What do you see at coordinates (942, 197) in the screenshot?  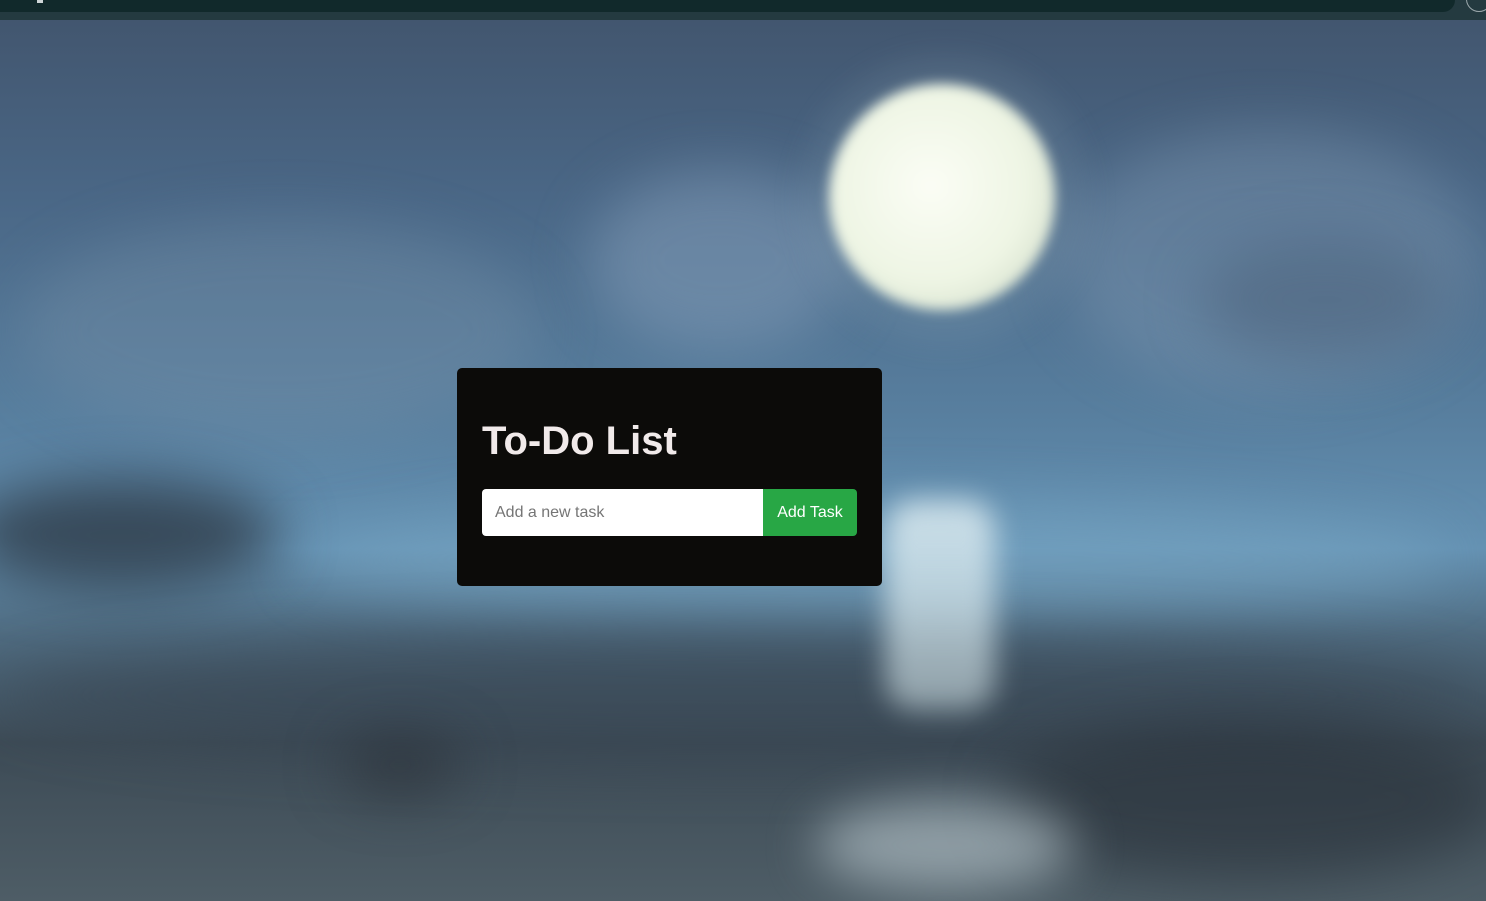 I see `moon` at bounding box center [942, 197].